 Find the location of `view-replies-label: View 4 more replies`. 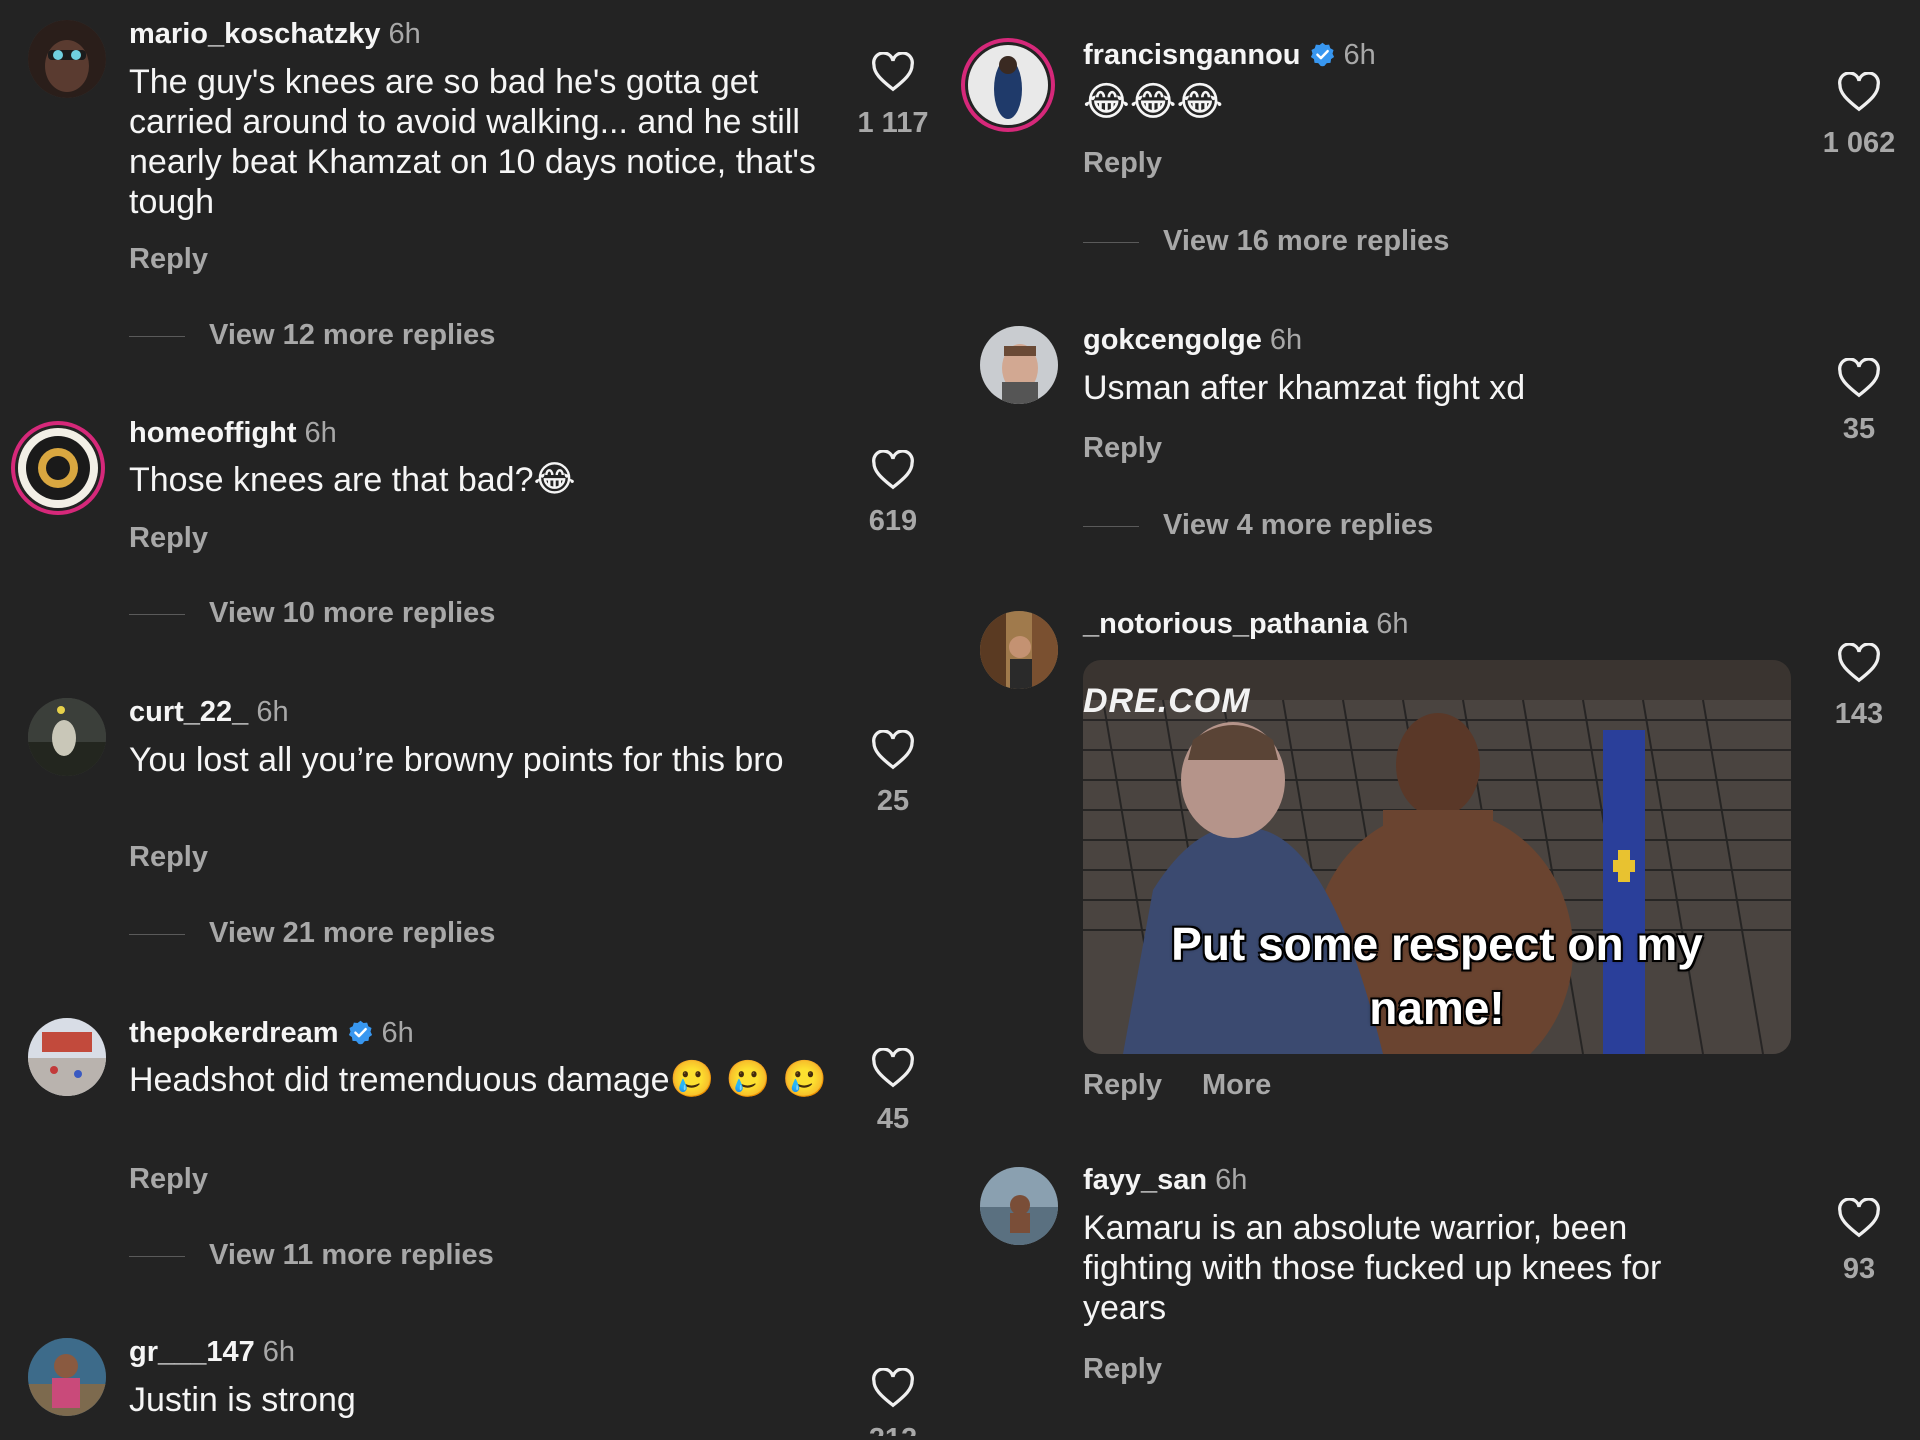

view-replies-label: View 4 more replies is located at coordinates (1298, 525).